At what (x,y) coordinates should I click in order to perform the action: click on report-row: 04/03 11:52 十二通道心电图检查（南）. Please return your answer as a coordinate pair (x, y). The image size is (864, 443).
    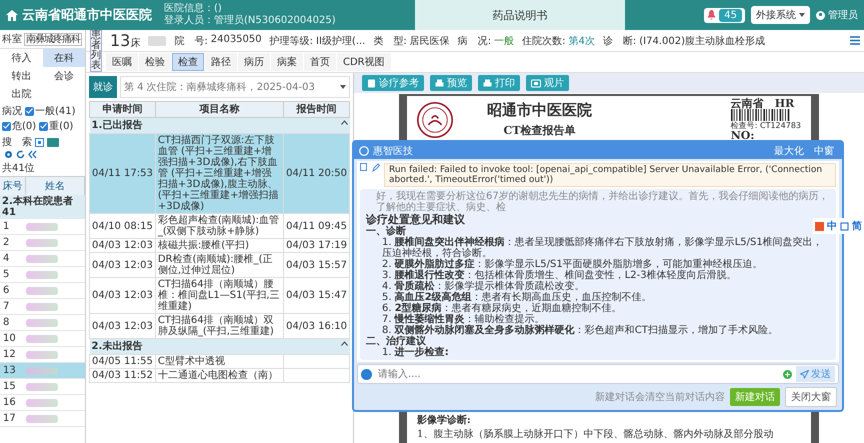
    Looking at the image, I should click on (220, 375).